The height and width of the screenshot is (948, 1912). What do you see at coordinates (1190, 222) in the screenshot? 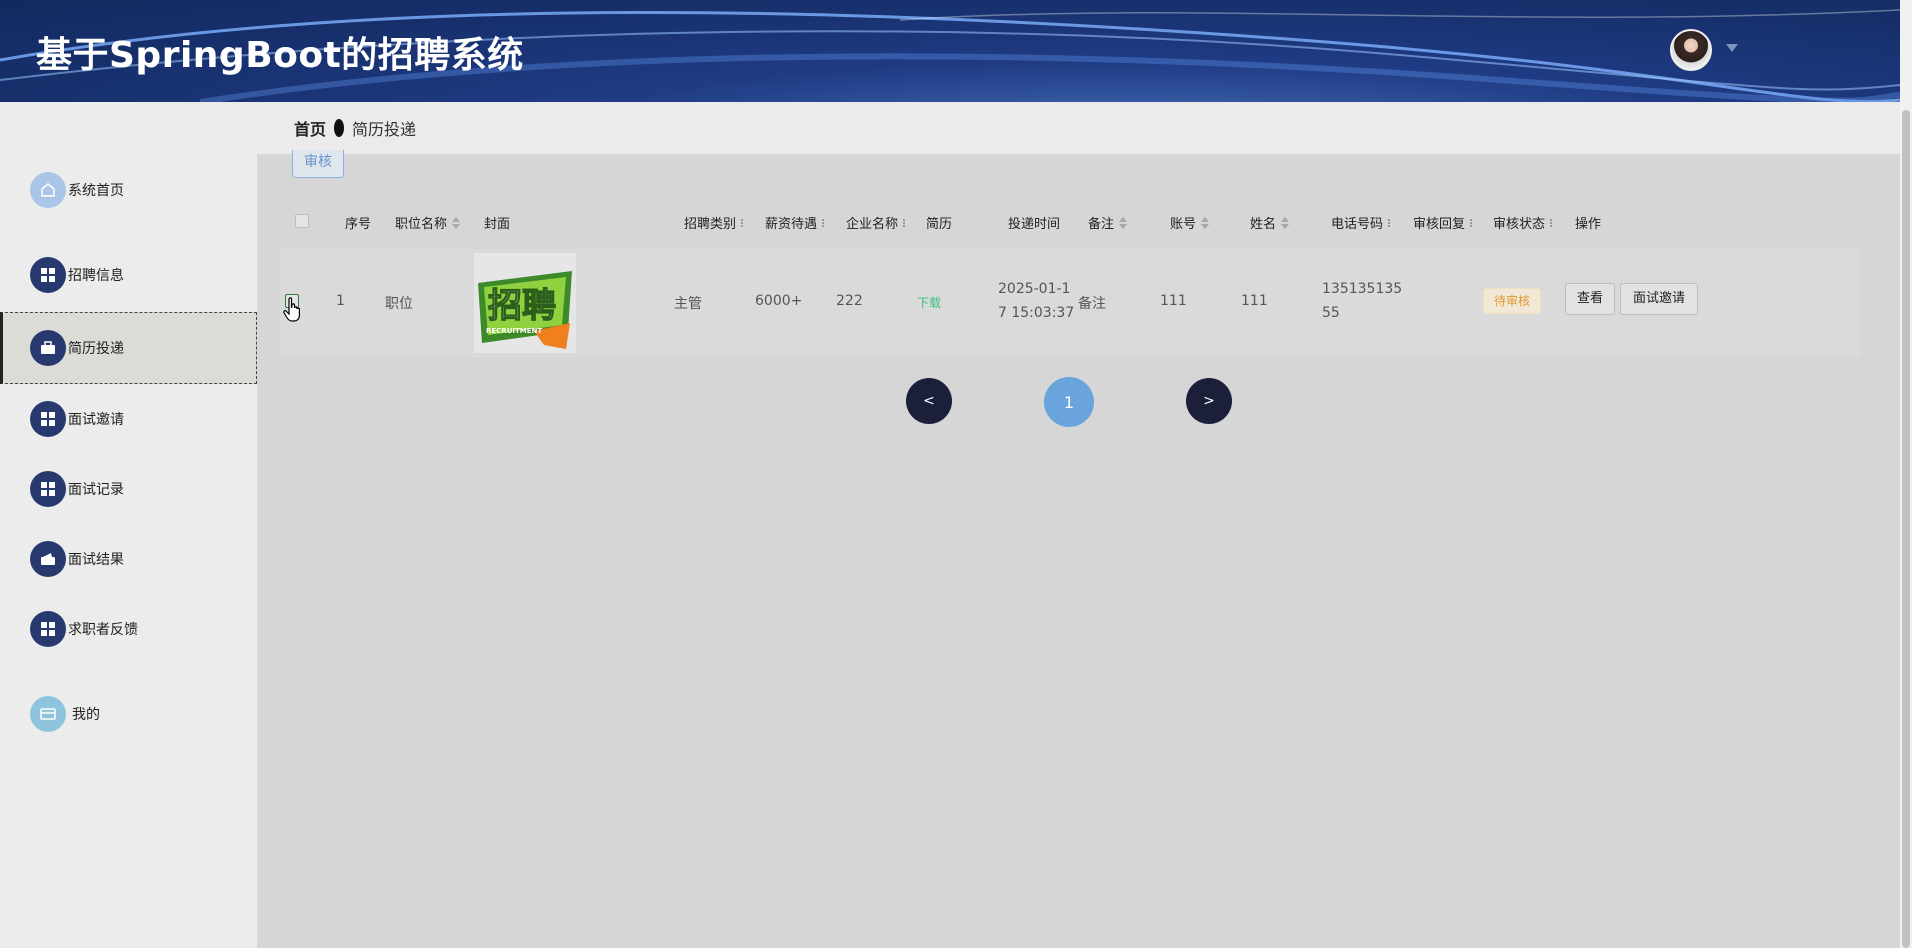
I see `column-header-account: 账号` at bounding box center [1190, 222].